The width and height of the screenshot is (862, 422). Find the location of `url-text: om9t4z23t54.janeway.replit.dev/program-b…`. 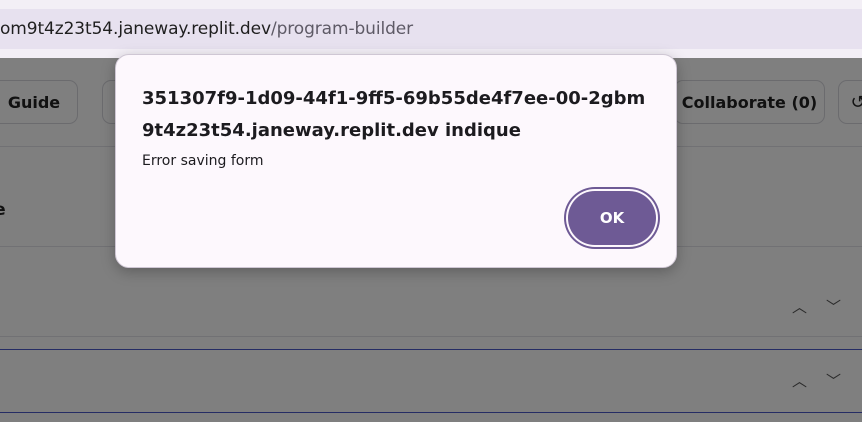

url-text: om9t4z23t54.janeway.replit.dev/program-b… is located at coordinates (206, 29).